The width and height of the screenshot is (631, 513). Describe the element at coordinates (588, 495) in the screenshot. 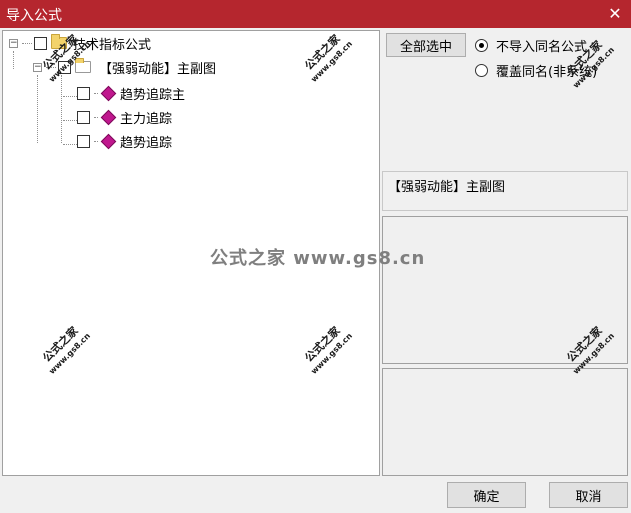

I see `cancel-button: 取消` at that location.